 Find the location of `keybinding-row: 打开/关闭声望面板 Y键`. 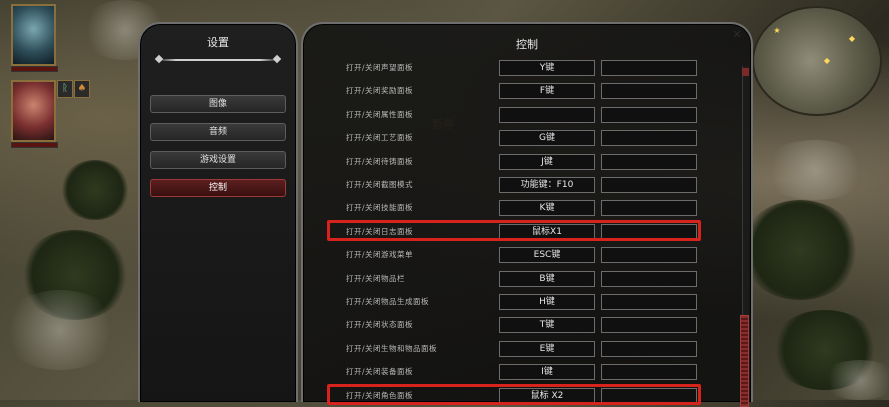

keybinding-row: 打开/关闭声望面板 Y键 is located at coordinates (527, 69).